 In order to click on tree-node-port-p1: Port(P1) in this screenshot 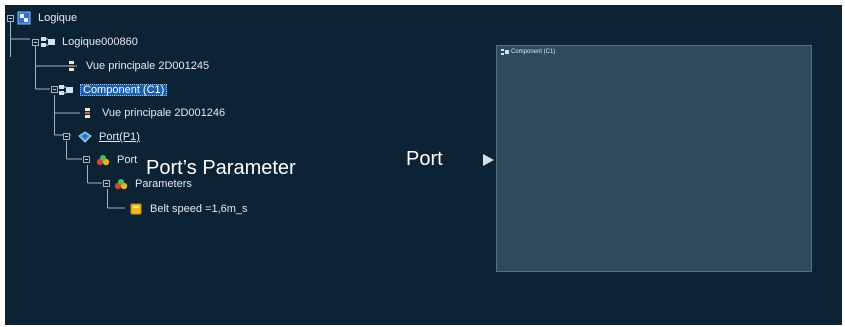, I will do `click(109, 137)`.